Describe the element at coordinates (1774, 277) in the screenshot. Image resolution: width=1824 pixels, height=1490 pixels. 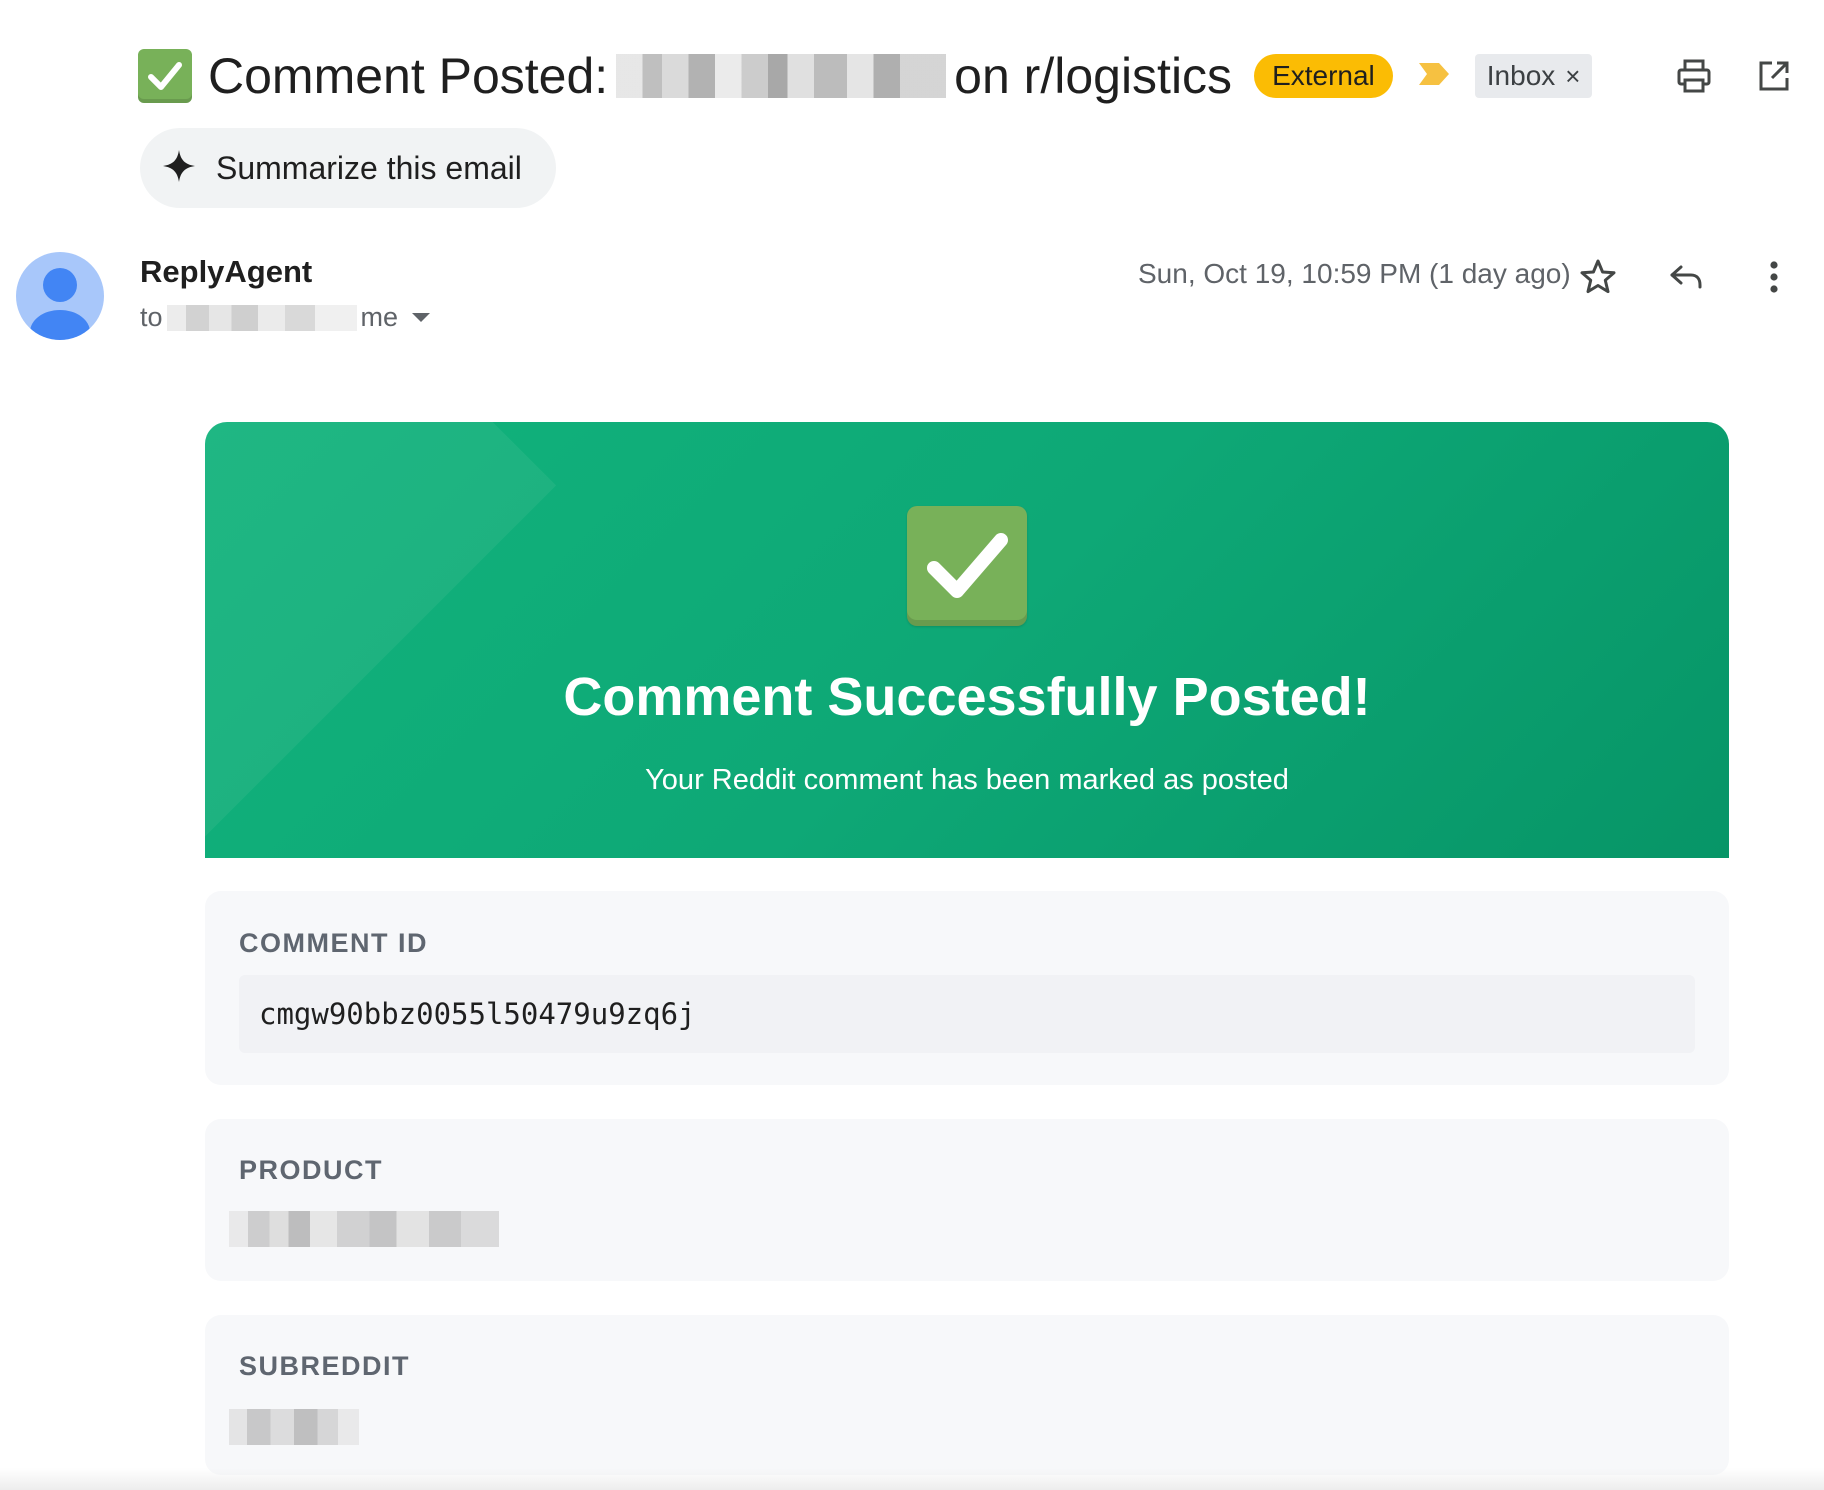
I see `more-vertical-icon` at that location.